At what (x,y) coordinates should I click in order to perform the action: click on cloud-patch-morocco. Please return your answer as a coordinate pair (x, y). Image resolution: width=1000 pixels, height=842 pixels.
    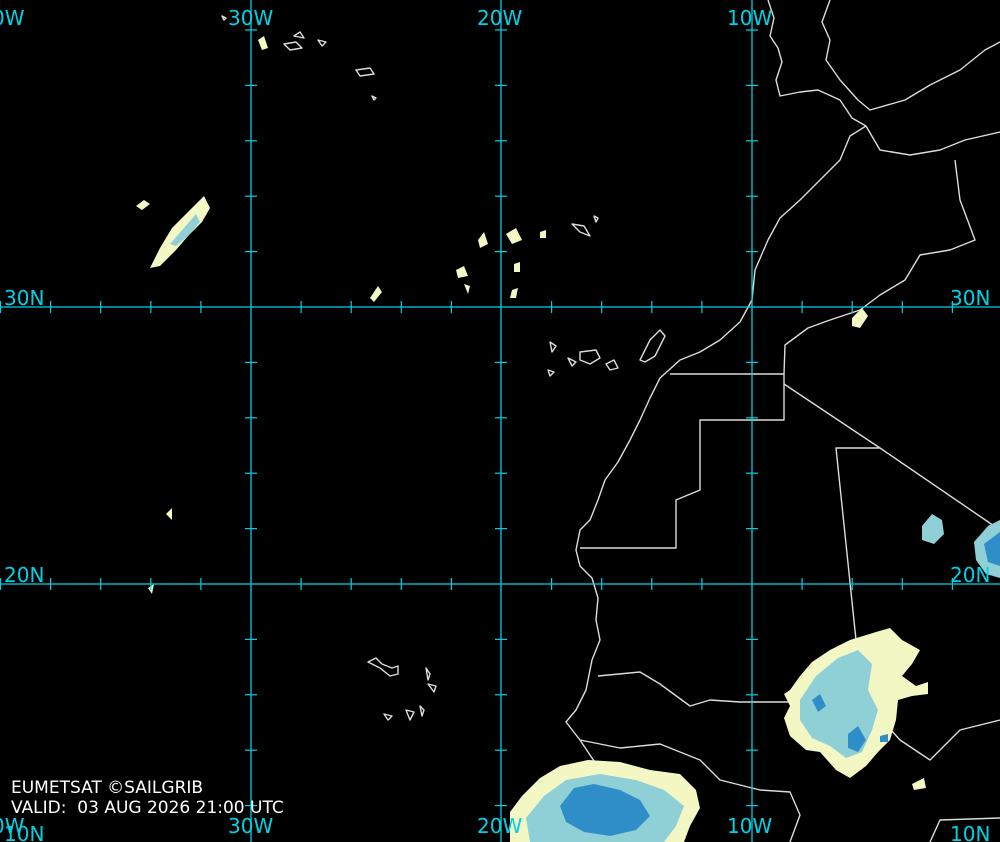
    Looking at the image, I should click on (860, 318).